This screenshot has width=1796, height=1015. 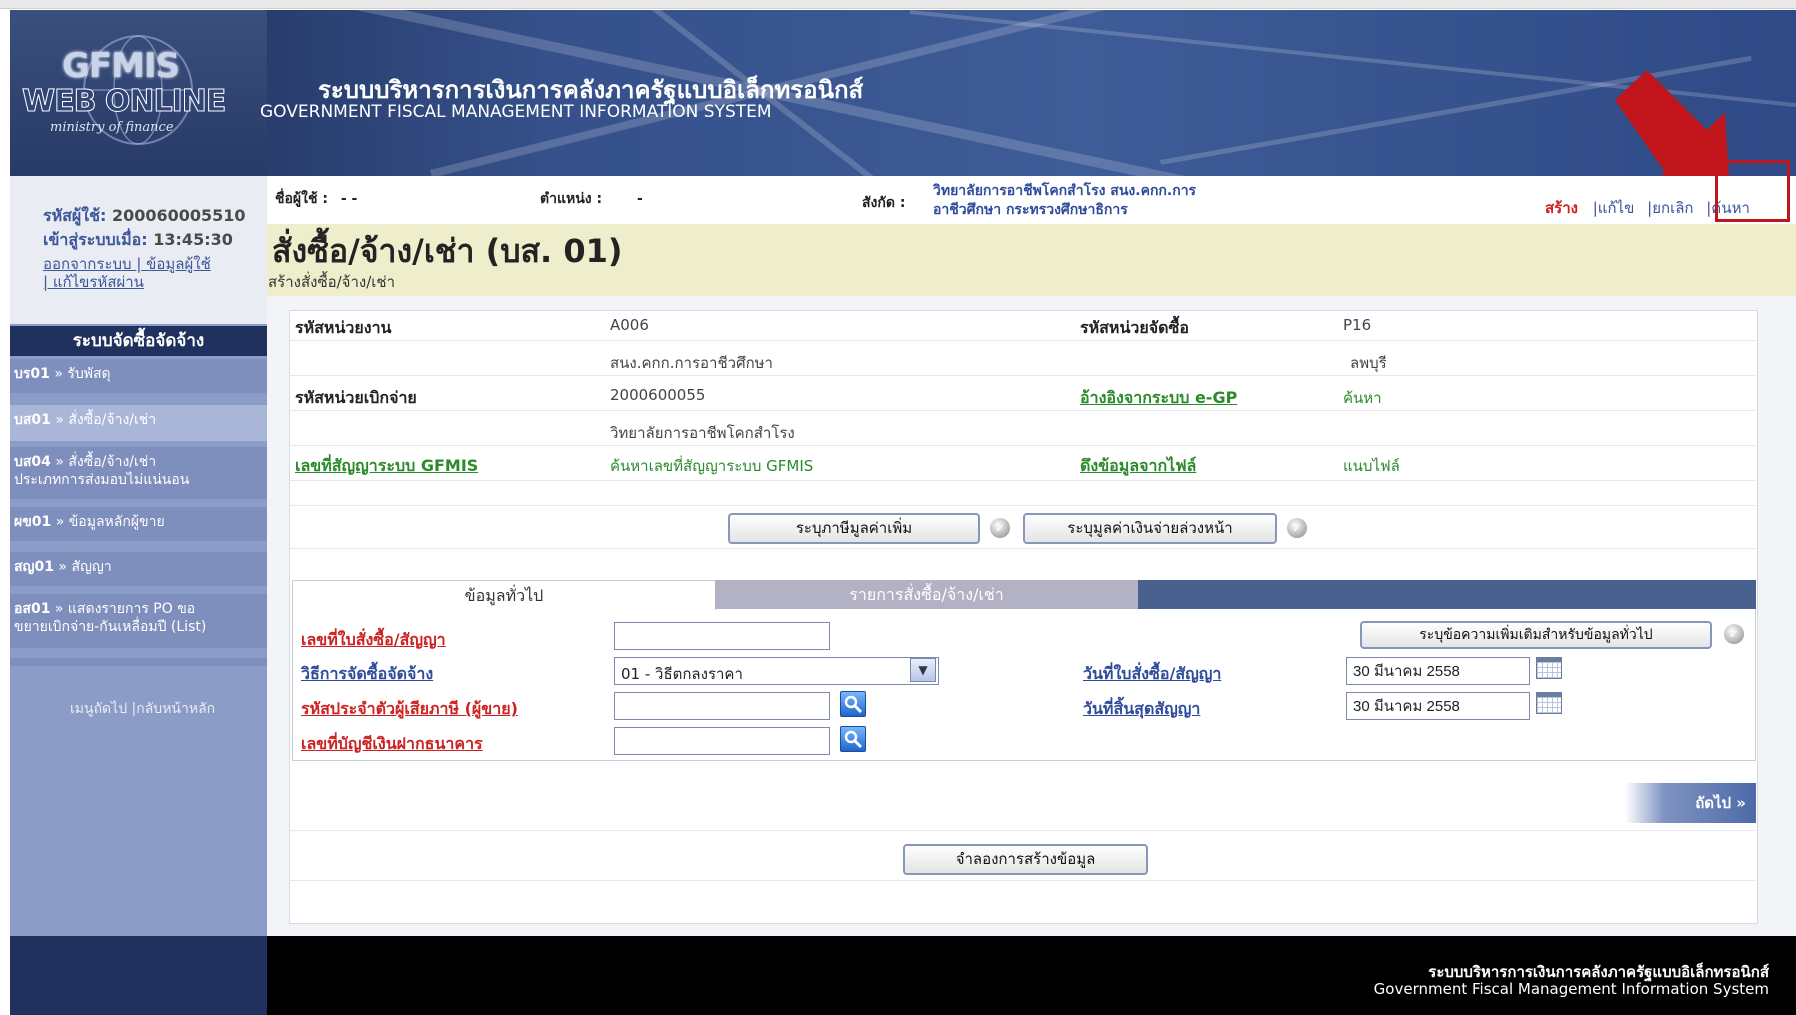 What do you see at coordinates (32, 609) in the screenshot?
I see `menu-code: อส01` at bounding box center [32, 609].